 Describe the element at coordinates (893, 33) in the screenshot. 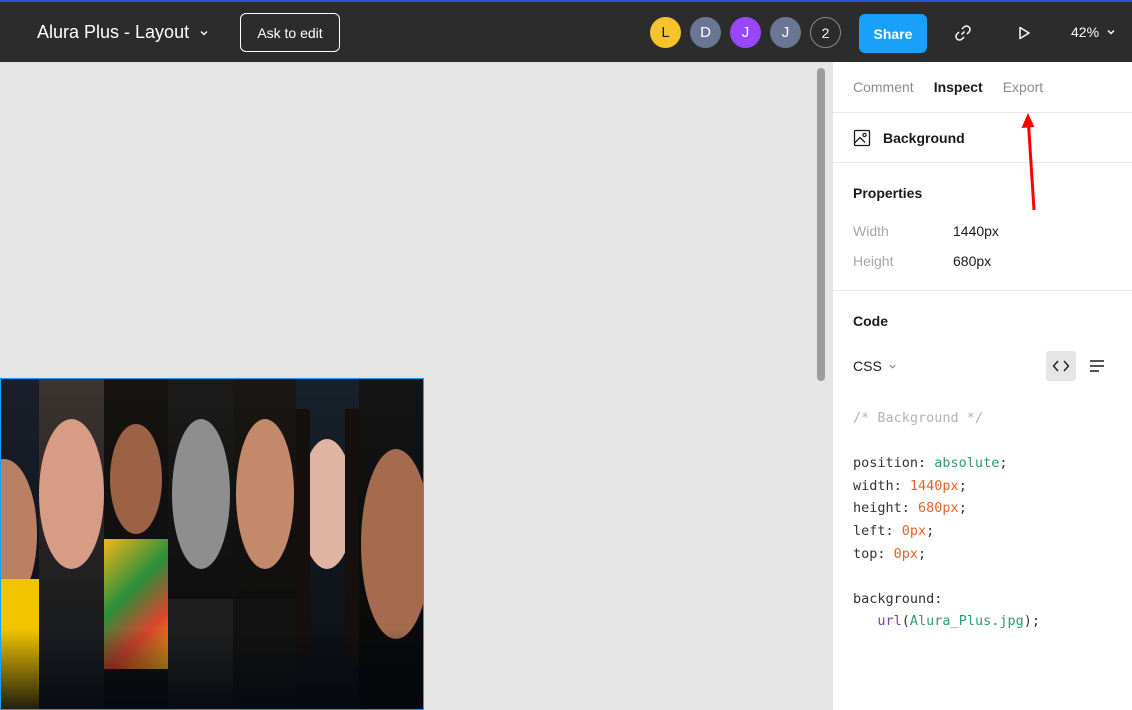

I see `share-button: Share` at that location.